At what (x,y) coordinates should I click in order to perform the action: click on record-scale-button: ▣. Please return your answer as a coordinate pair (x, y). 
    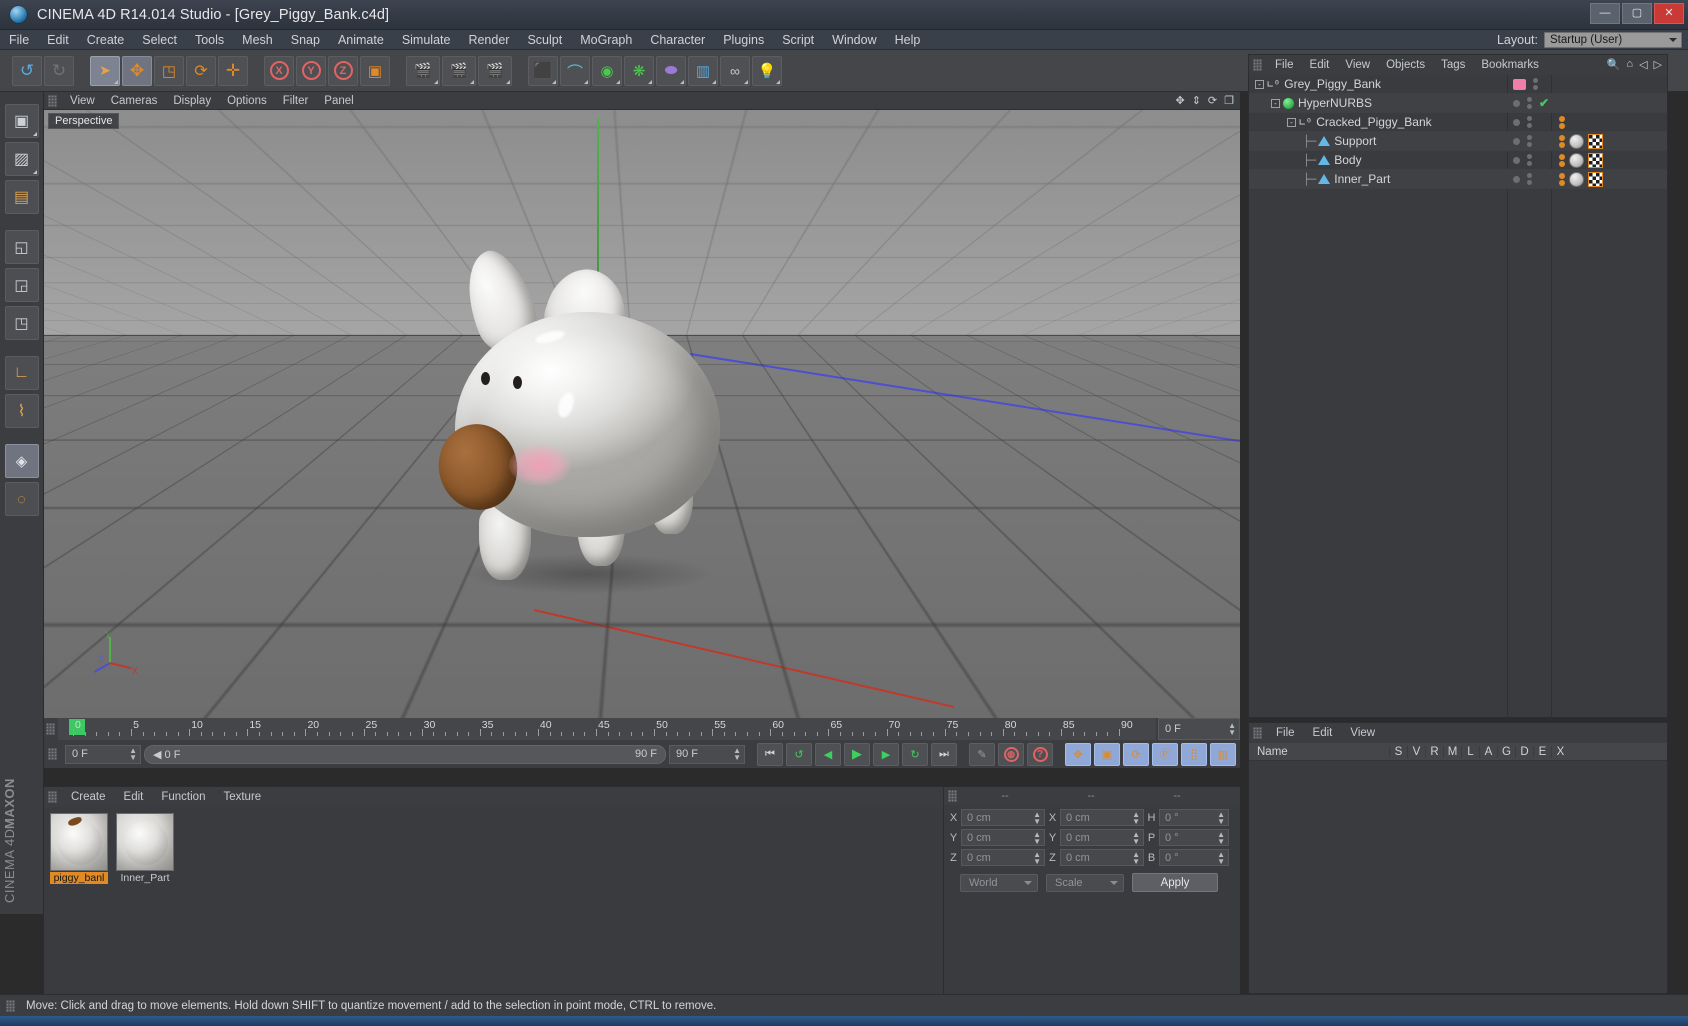
    Looking at the image, I should click on (1107, 754).